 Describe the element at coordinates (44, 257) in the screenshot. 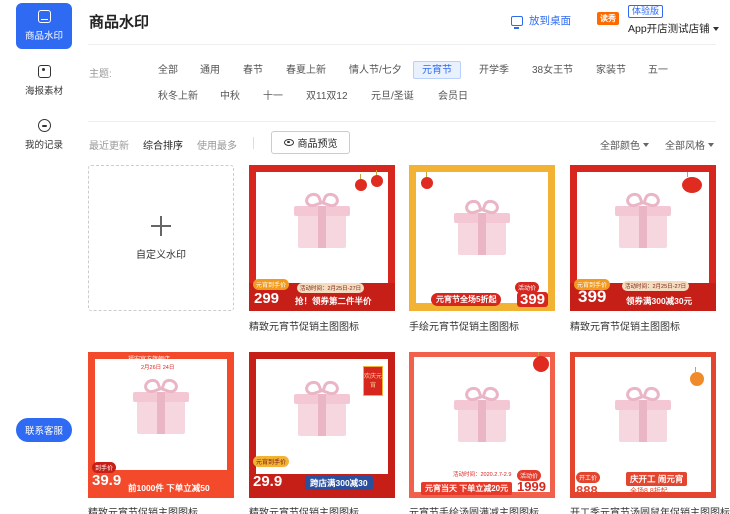

I see `sidebar: 商品水印 海报素材 我的记录 联系客服` at that location.